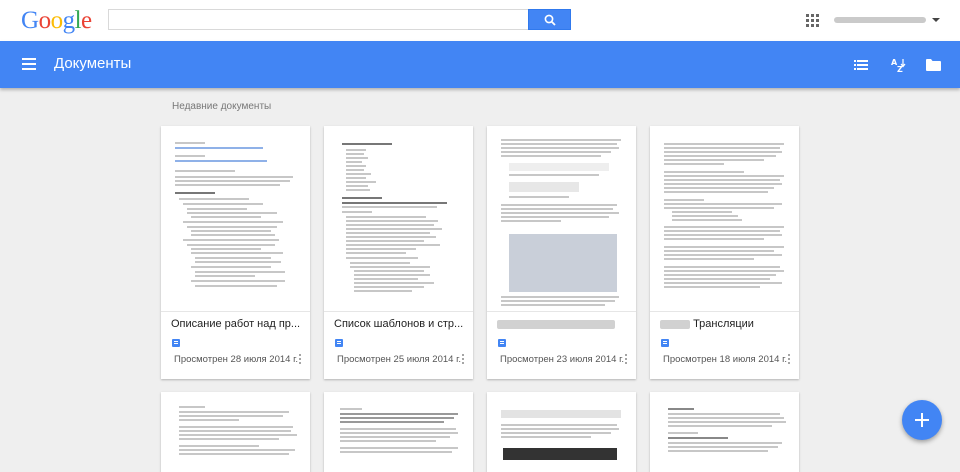 The width and height of the screenshot is (960, 472). I want to click on sort-az-icon: A Z, so click(898, 65).